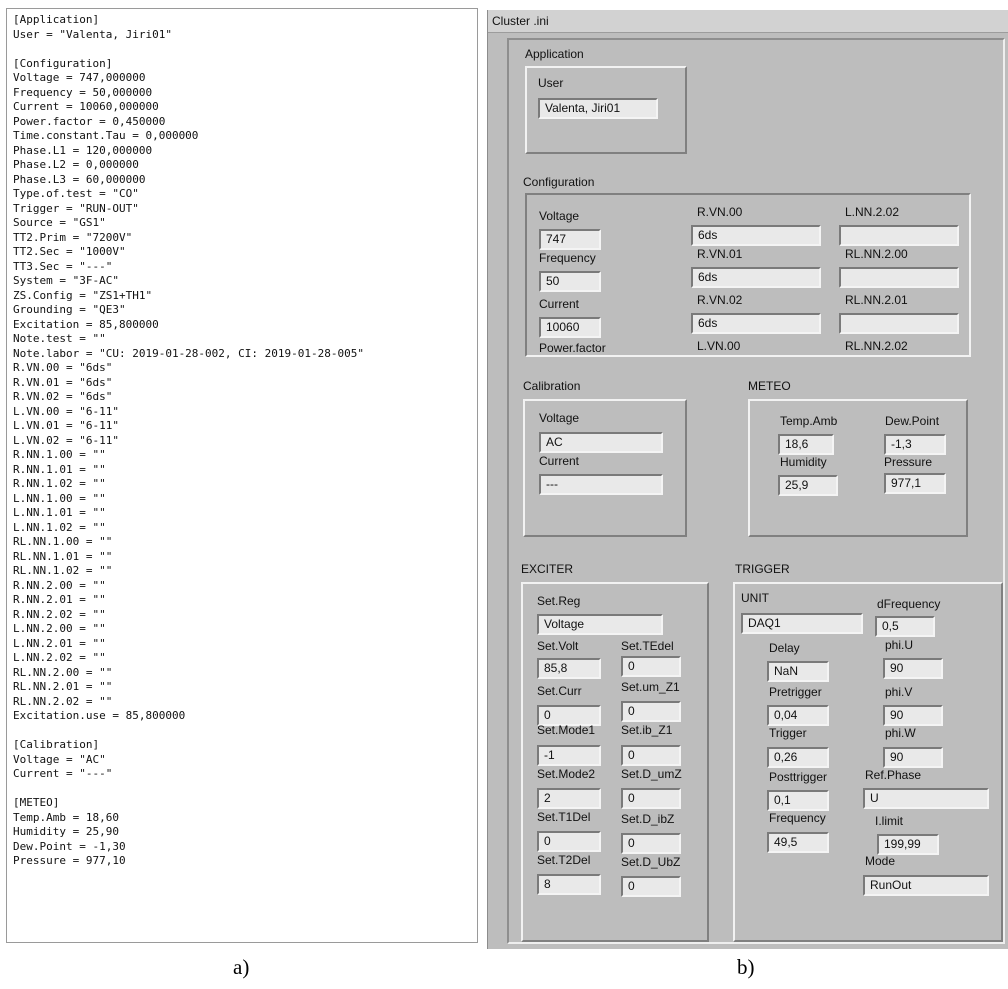 This screenshot has height=989, width=1008. I want to click on set-volt-field: 85,8, so click(569, 668).